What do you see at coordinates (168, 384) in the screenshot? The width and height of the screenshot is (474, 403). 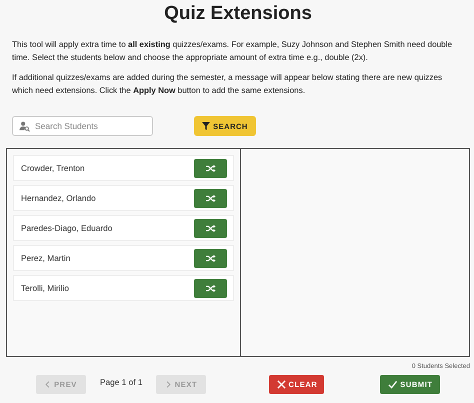 I see `chevron-right-icon` at bounding box center [168, 384].